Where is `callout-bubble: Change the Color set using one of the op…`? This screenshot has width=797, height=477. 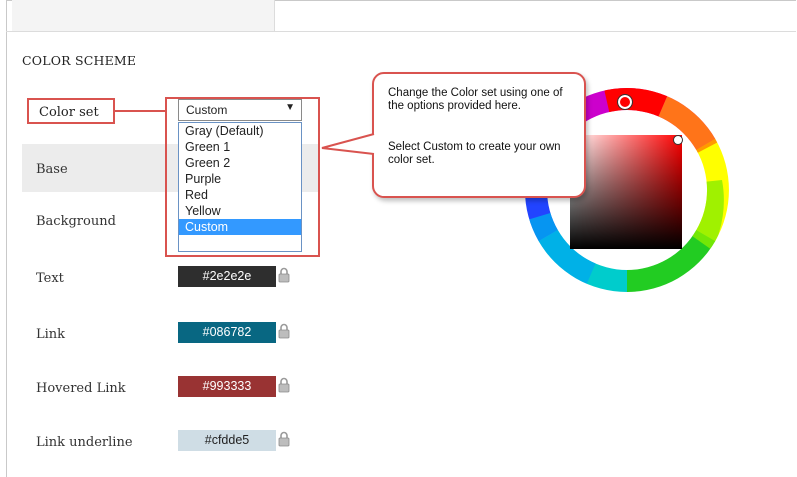 callout-bubble: Change the Color set using one of the op… is located at coordinates (479, 135).